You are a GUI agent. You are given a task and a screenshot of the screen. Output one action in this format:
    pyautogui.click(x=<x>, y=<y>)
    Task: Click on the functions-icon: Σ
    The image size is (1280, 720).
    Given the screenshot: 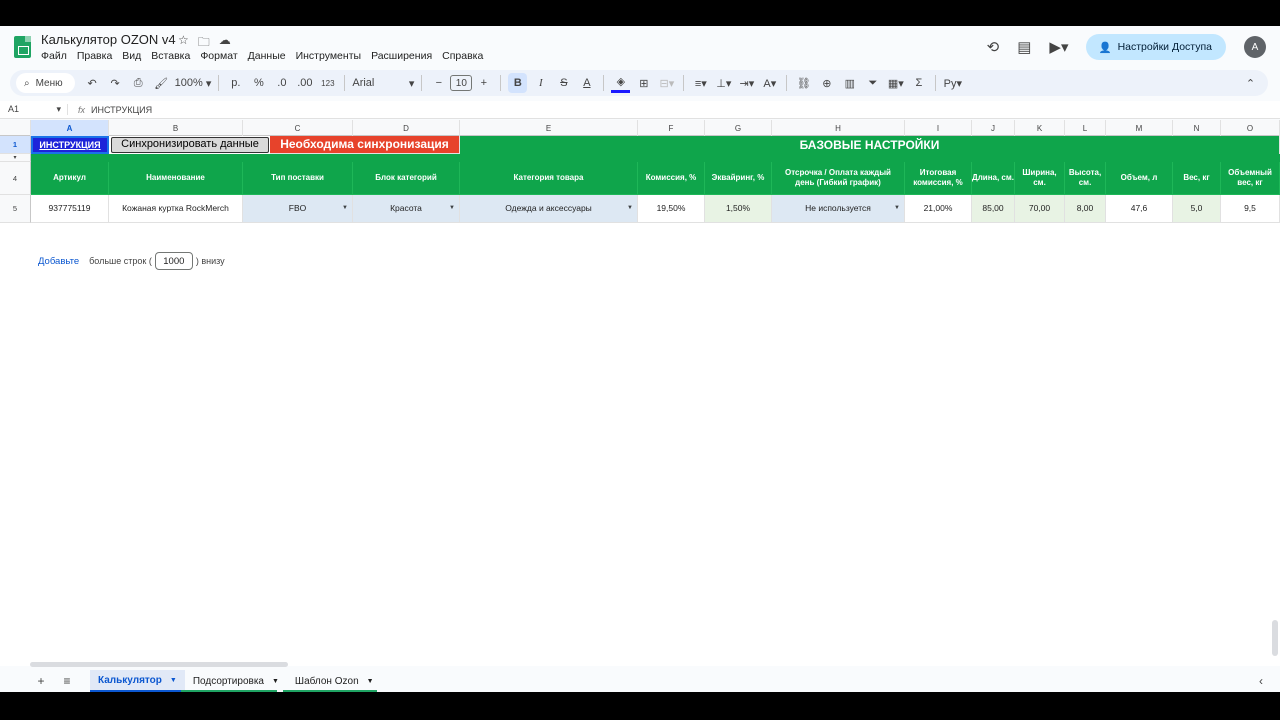 What is the action you would take?
    pyautogui.click(x=918, y=83)
    